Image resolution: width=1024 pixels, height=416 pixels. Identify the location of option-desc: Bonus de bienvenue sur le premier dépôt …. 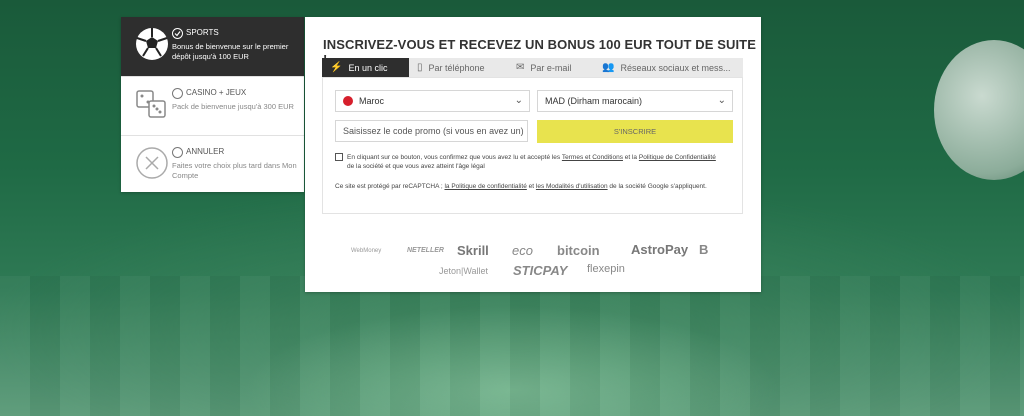
(230, 51).